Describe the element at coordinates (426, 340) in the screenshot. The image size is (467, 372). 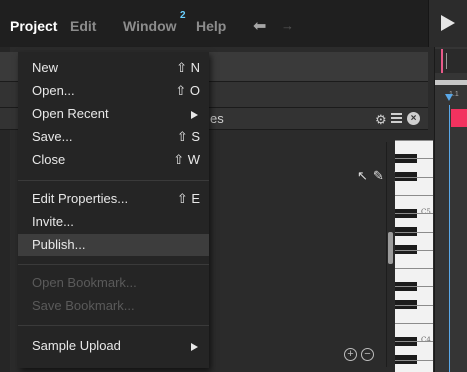
I see `piano-label-c4: C4` at that location.